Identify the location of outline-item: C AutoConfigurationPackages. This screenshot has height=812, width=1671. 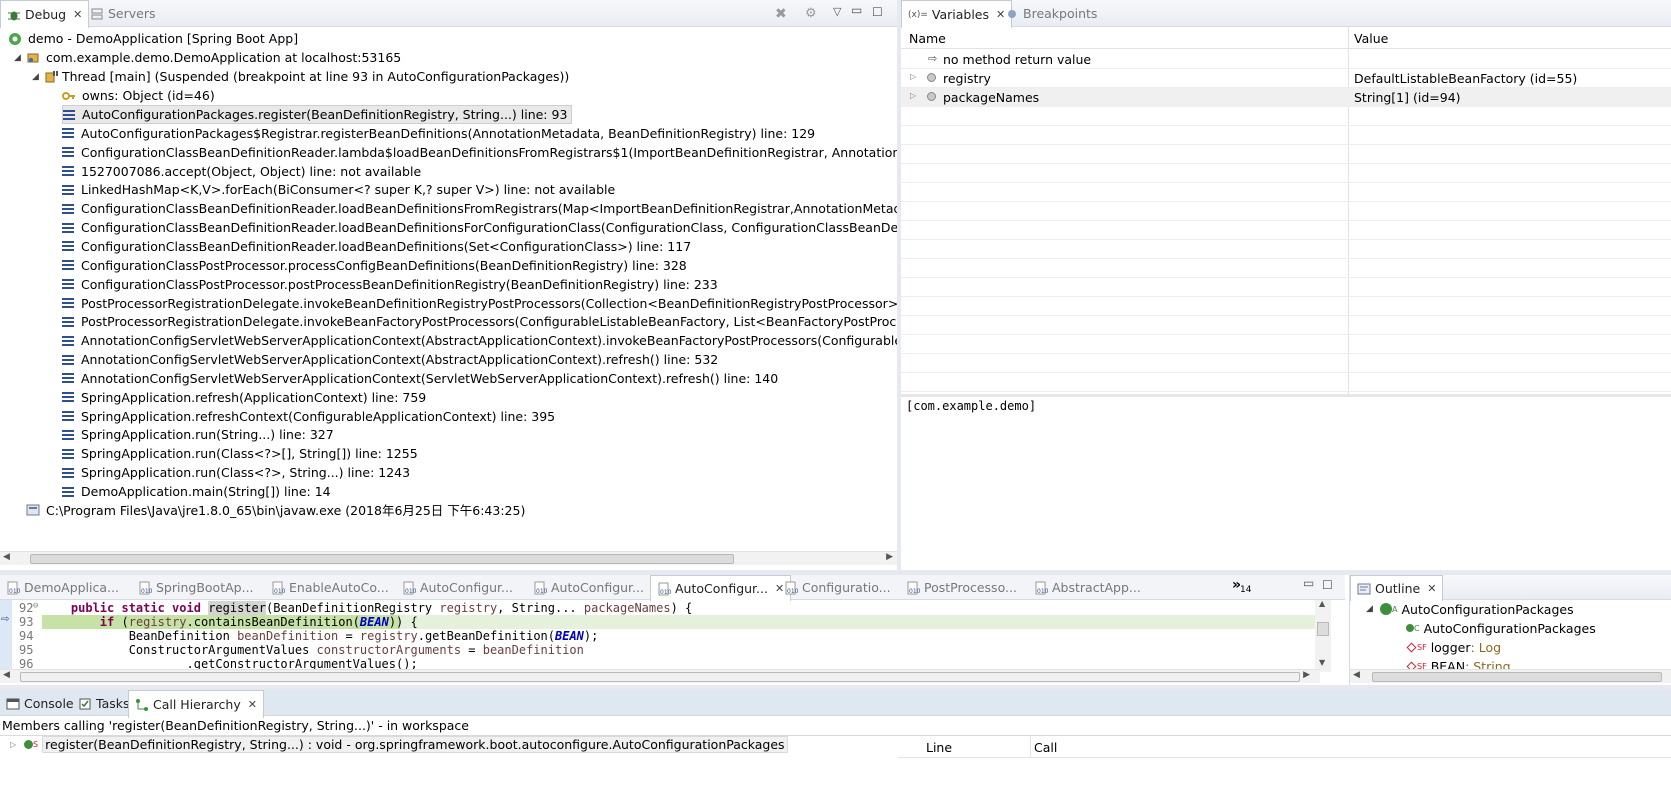
(1501, 628).